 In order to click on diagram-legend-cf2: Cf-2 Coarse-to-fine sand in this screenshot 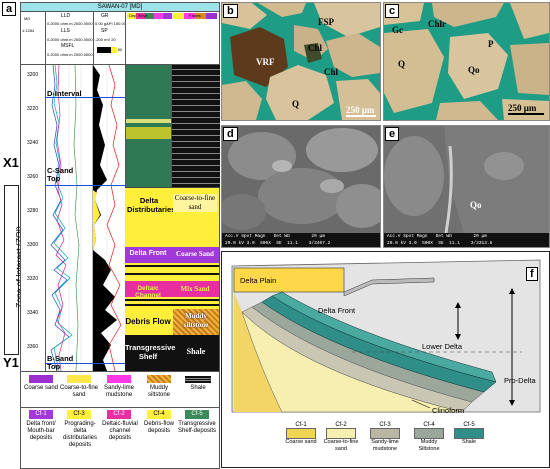, I will do `click(341, 437)`.